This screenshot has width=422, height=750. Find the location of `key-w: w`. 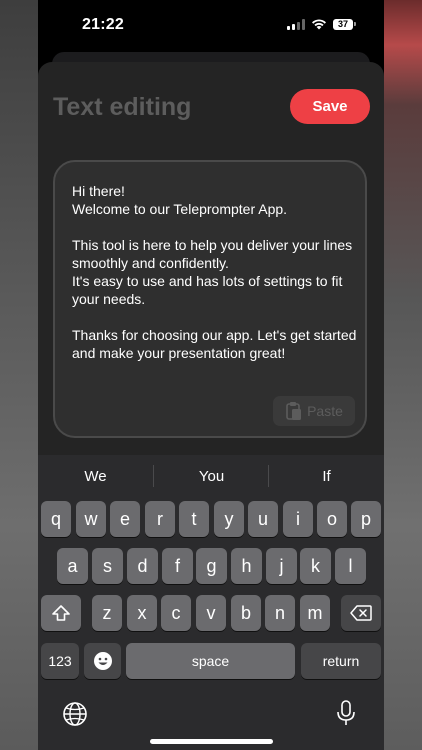

key-w: w is located at coordinates (91, 519).